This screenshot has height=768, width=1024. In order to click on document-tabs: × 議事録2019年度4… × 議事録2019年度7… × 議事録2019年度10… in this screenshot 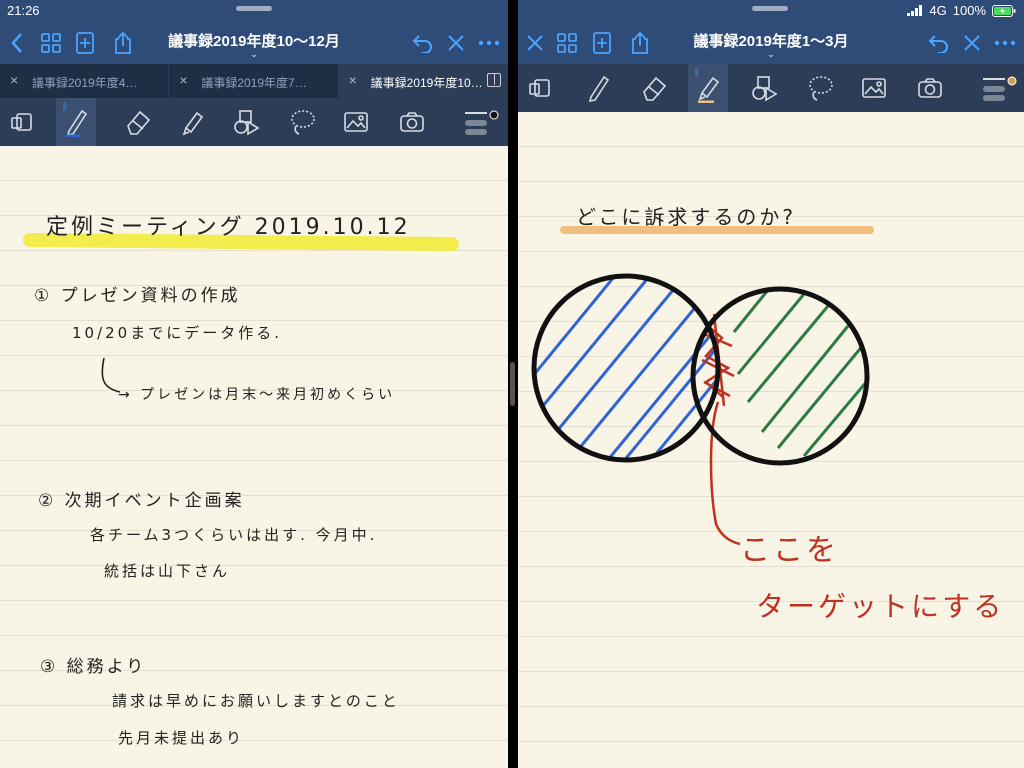, I will do `click(254, 81)`.